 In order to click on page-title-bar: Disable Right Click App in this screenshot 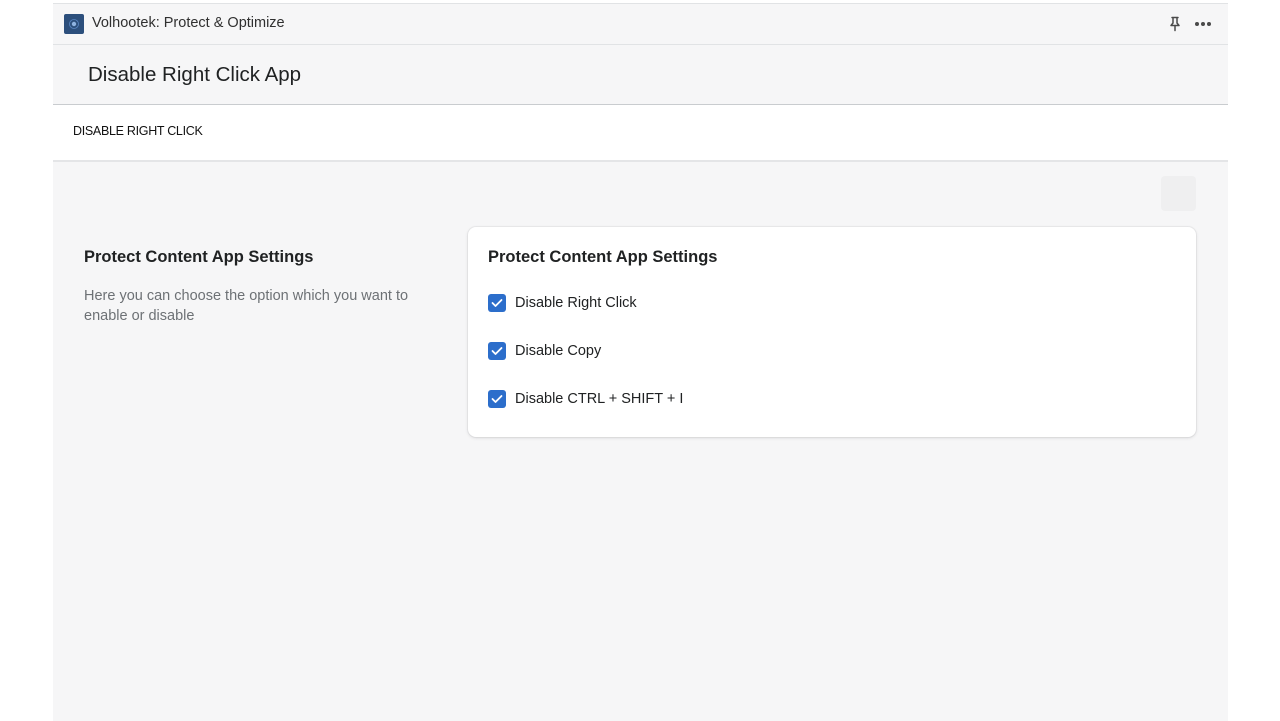, I will do `click(640, 75)`.